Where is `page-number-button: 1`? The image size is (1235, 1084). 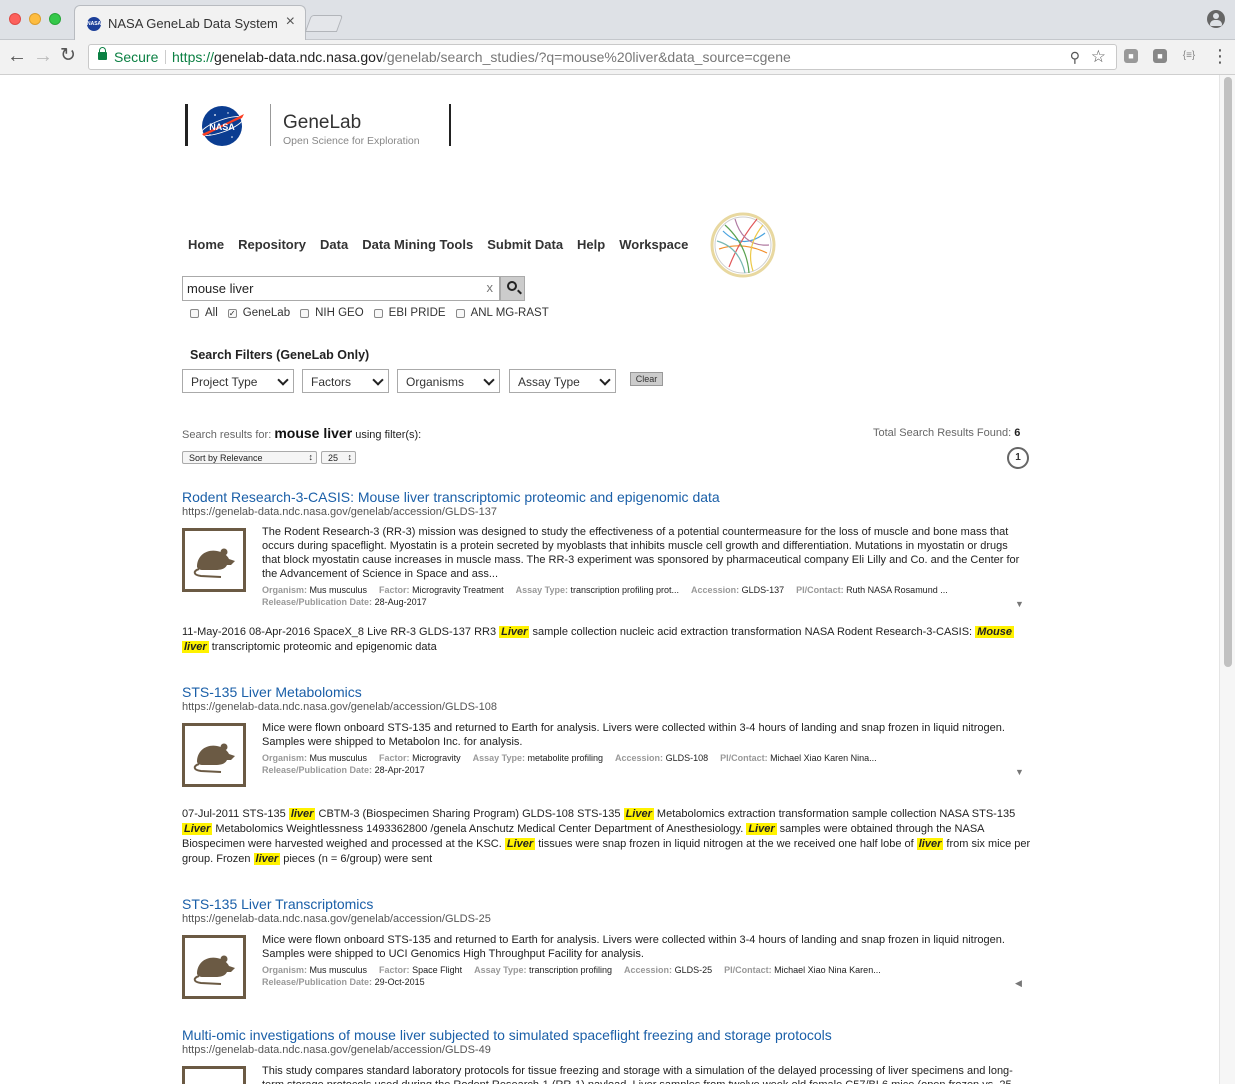 page-number-button: 1 is located at coordinates (1018, 458).